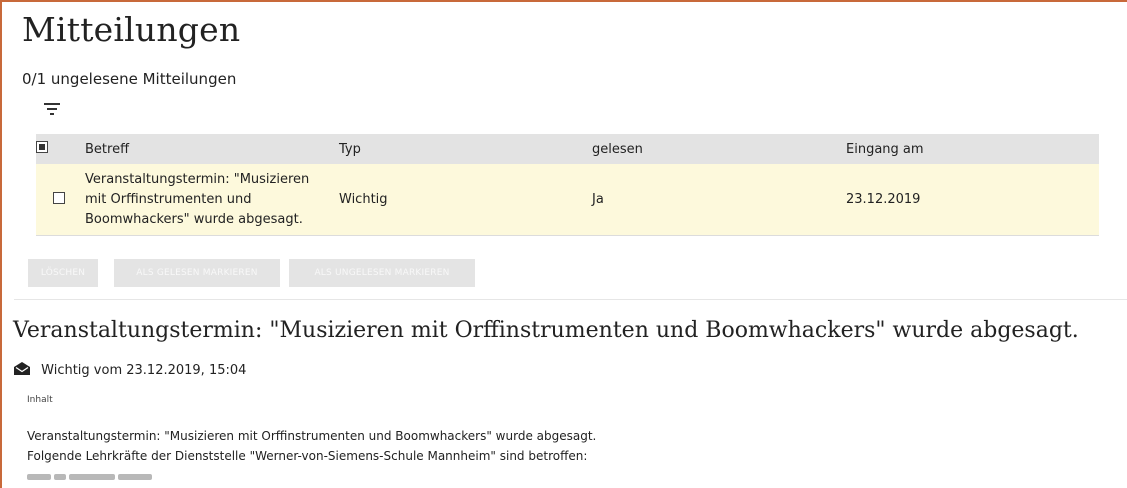  I want to click on row-checkbox, so click(59, 197).